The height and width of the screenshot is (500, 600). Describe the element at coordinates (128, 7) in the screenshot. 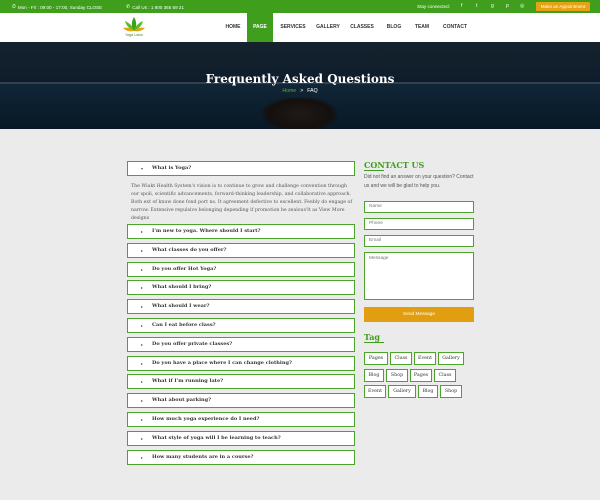

I see `phone-icon: ✆` at that location.